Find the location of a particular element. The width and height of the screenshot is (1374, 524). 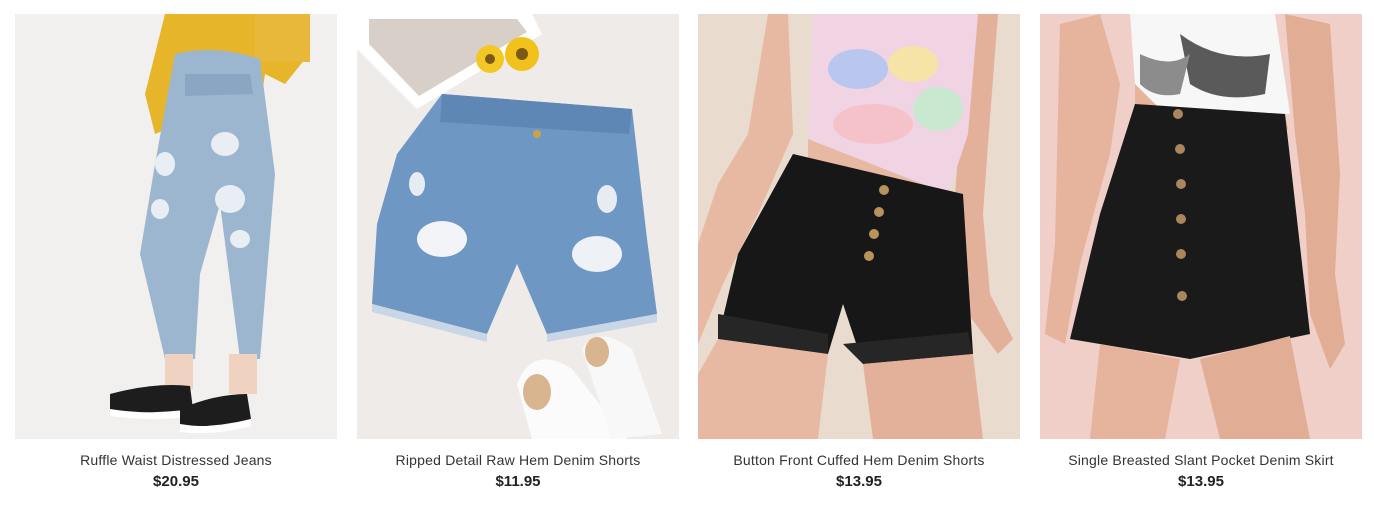

product-title: Single Breasted Slant Pocket Denim Skirt is located at coordinates (1201, 460).